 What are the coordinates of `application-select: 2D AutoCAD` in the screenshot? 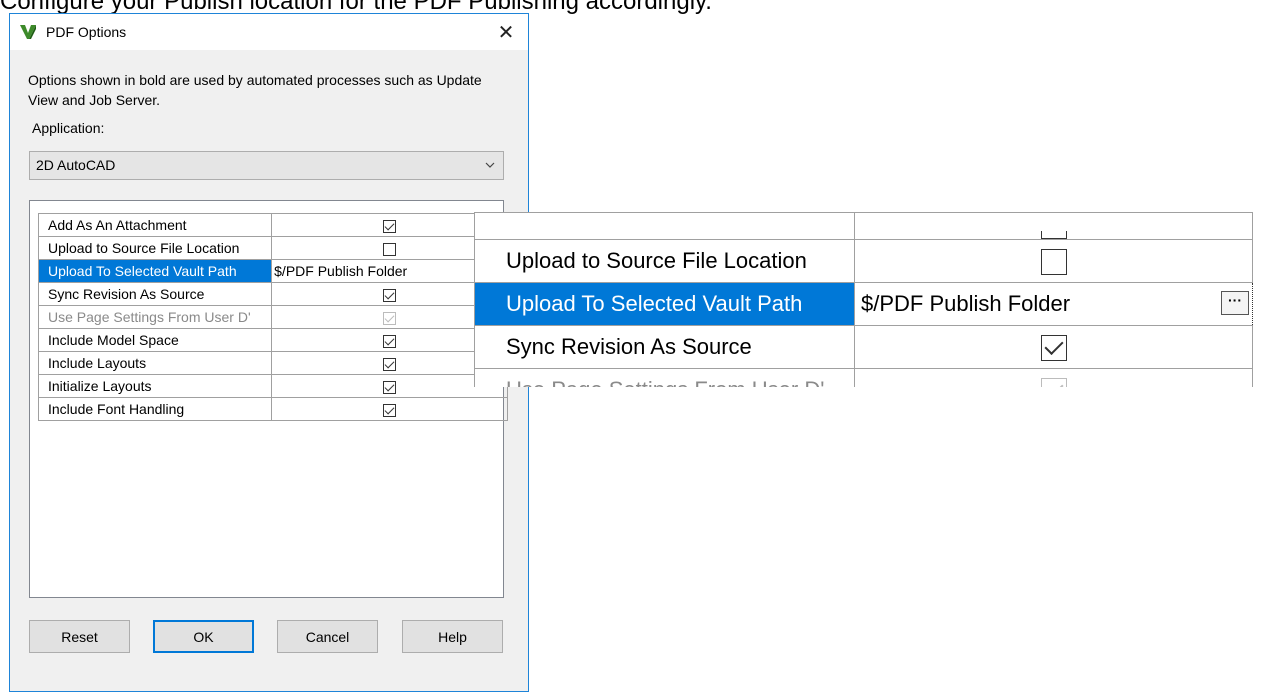 It's located at (266, 165).